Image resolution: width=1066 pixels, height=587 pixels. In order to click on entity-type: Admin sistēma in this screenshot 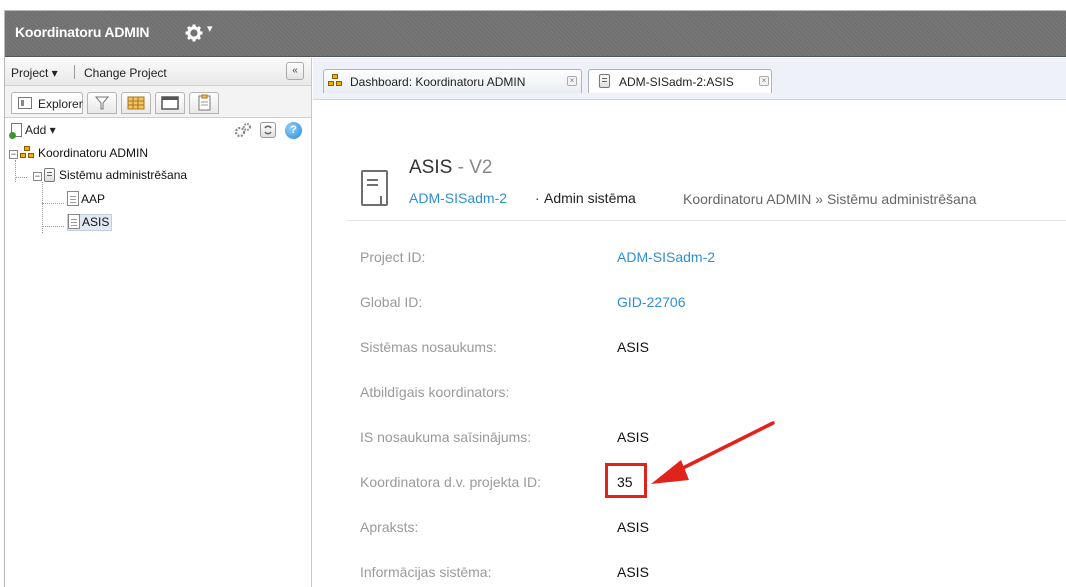, I will do `click(590, 198)`.